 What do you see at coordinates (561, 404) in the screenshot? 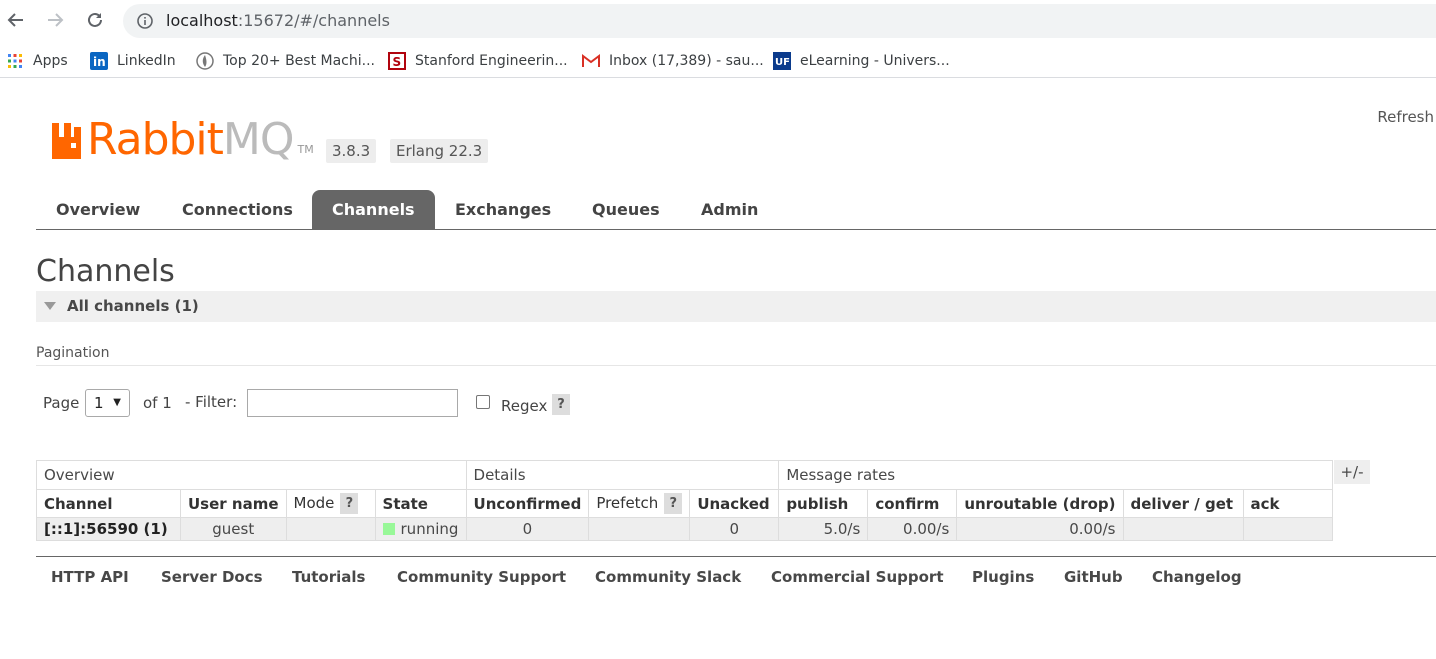
I see `regex-help-button: ?` at bounding box center [561, 404].